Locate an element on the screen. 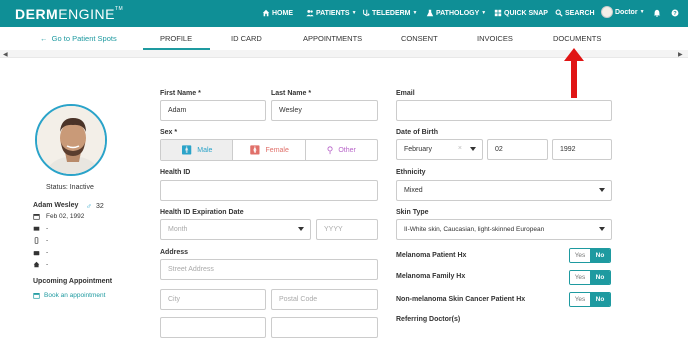 This screenshot has height=338, width=688. health-id-expiration-label: Health ID Expiration Date is located at coordinates (202, 212).